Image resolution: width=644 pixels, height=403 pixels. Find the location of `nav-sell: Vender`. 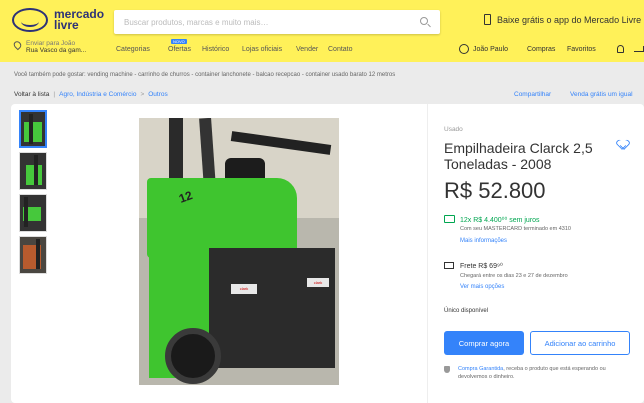

nav-sell: Vender is located at coordinates (307, 49).